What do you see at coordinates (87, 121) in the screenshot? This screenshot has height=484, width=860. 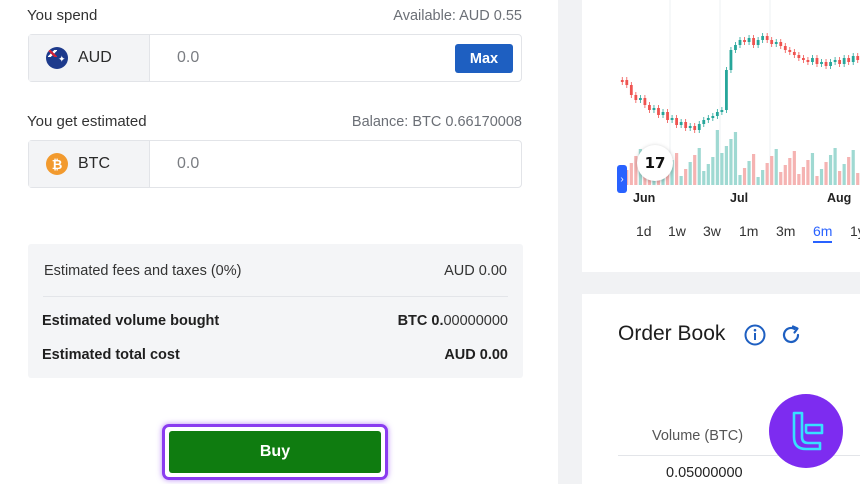 I see `get-label: You get estimated` at bounding box center [87, 121].